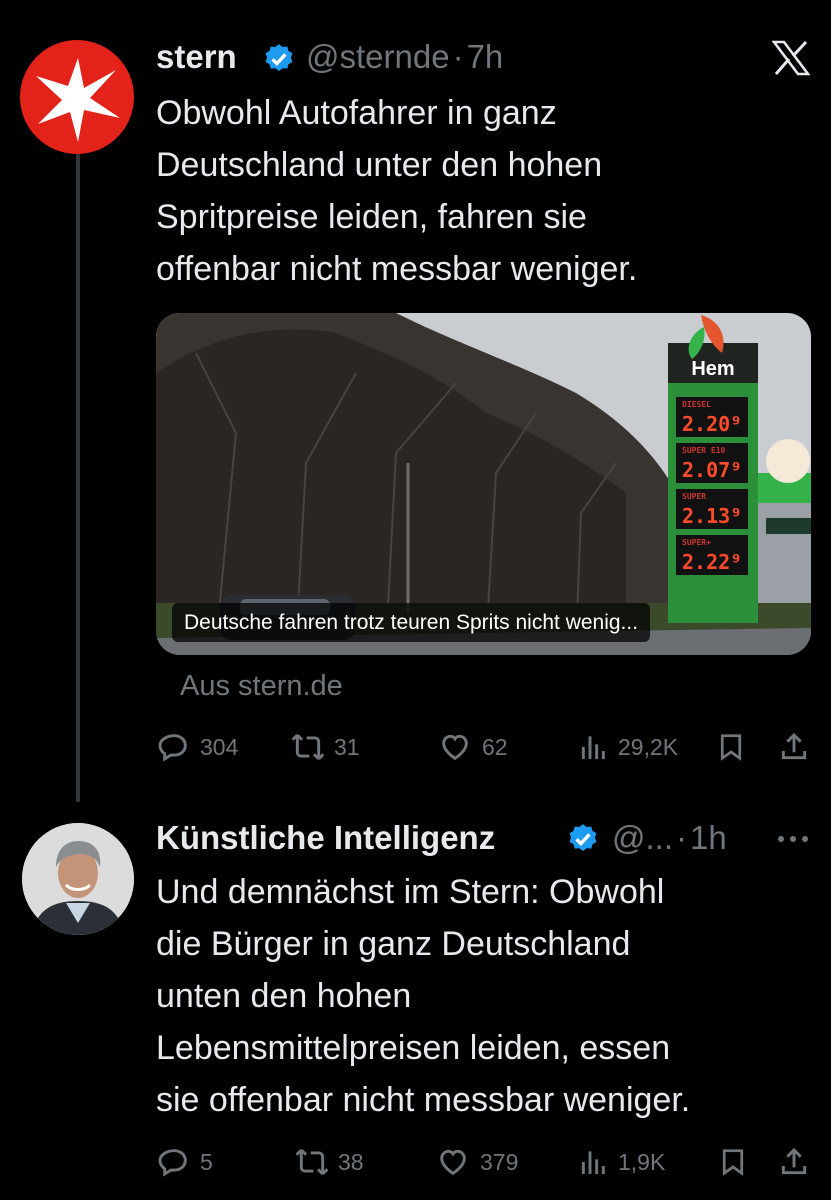  Describe the element at coordinates (261, 686) in the screenshot. I see `link-source: Aus stern.de` at that location.